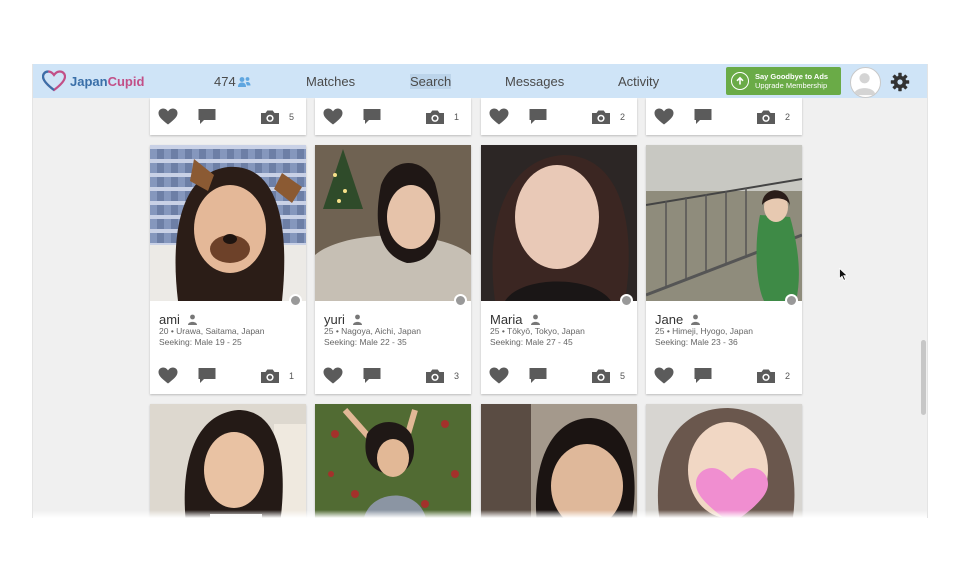  What do you see at coordinates (373, 331) in the screenshot?
I see `profile-location: 25 • Nagoya, Aichi, Japan` at bounding box center [373, 331].